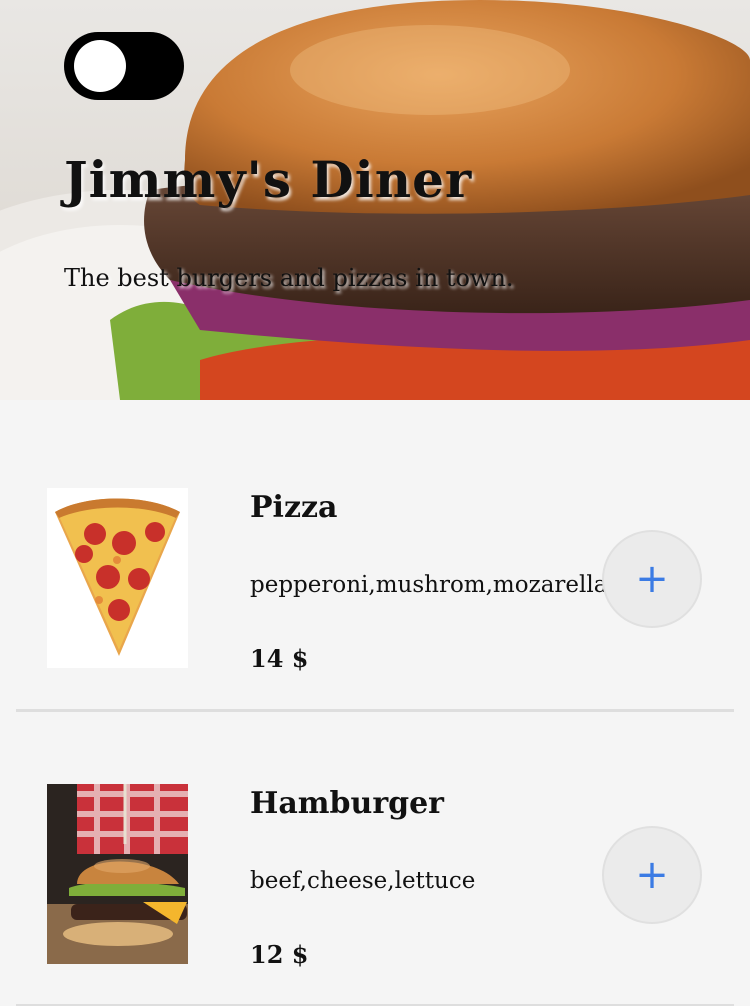  Describe the element at coordinates (117, 874) in the screenshot. I see `hamburger-image` at that location.